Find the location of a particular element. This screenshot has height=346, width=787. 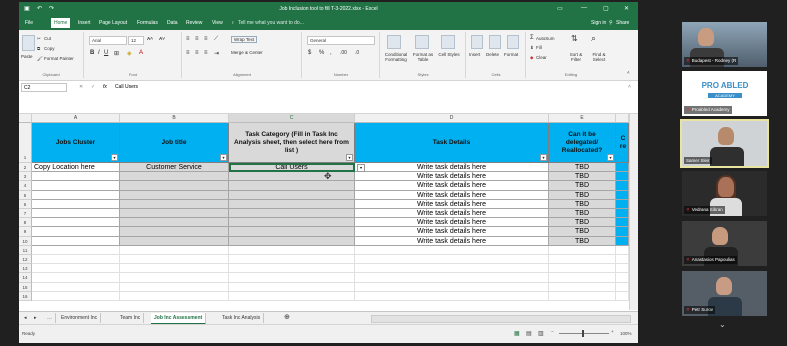

menu-data: Data is located at coordinates (172, 23).